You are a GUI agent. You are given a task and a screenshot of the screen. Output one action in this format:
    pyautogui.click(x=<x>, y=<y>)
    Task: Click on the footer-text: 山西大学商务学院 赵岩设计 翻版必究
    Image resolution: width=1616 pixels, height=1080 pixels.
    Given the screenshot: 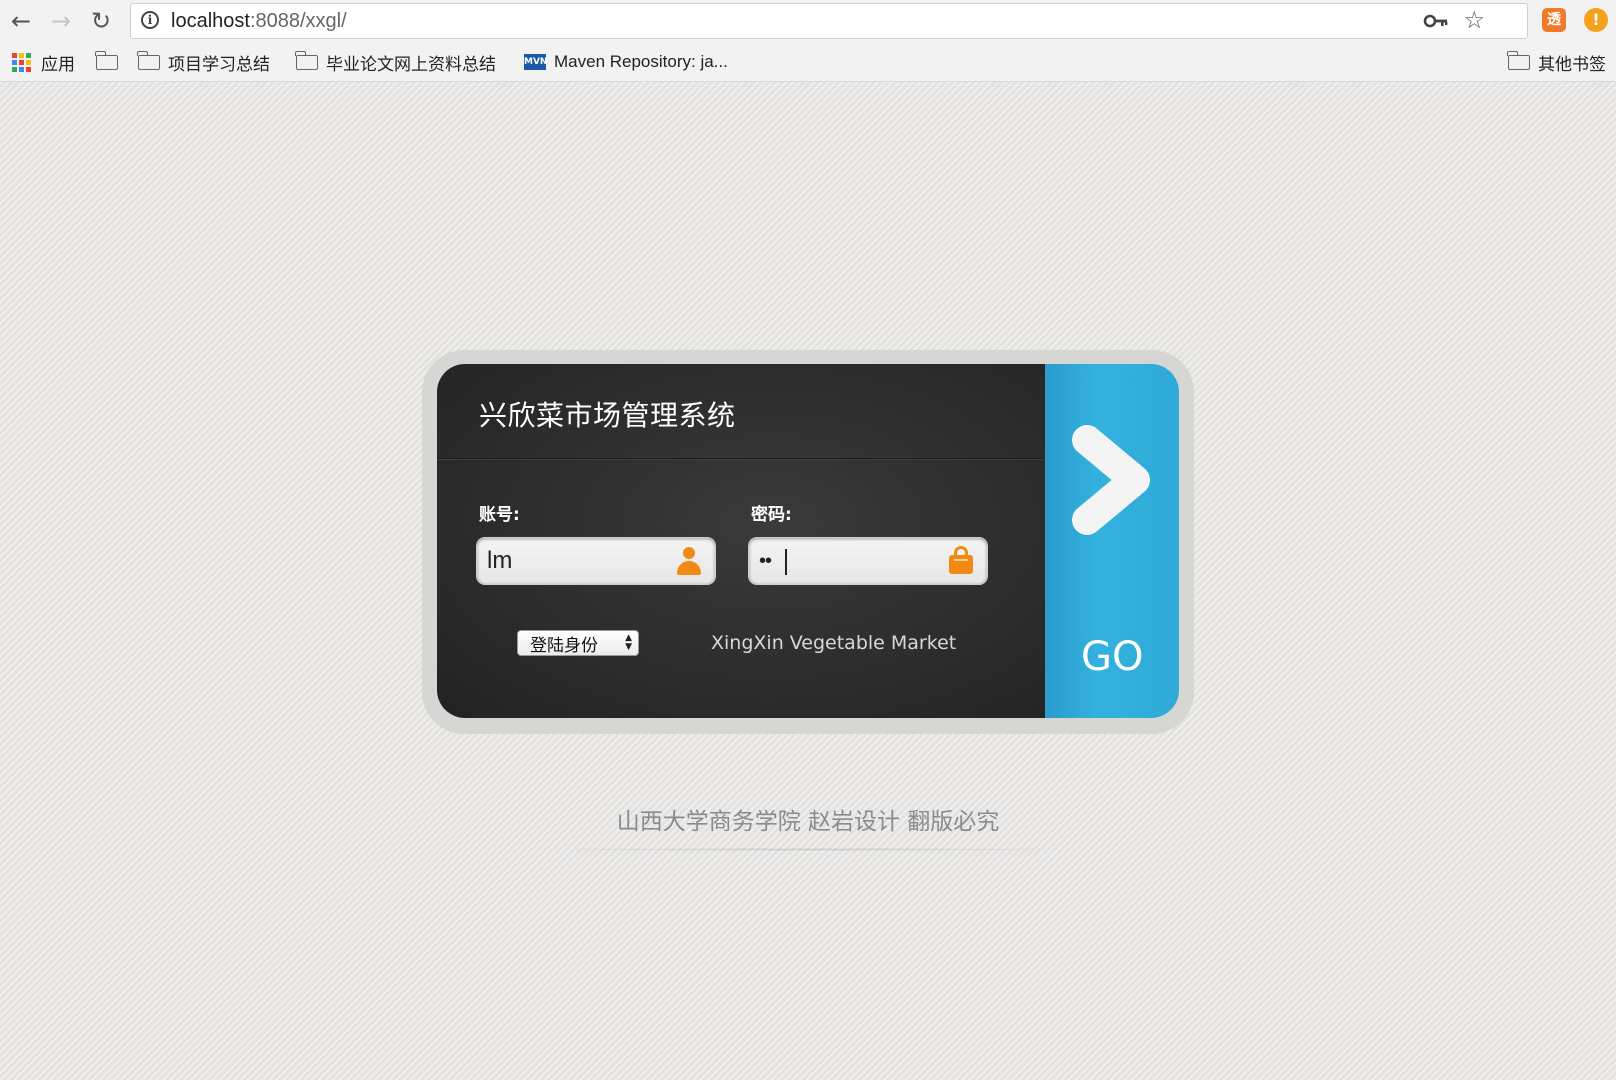 What is the action you would take?
    pyautogui.click(x=808, y=822)
    